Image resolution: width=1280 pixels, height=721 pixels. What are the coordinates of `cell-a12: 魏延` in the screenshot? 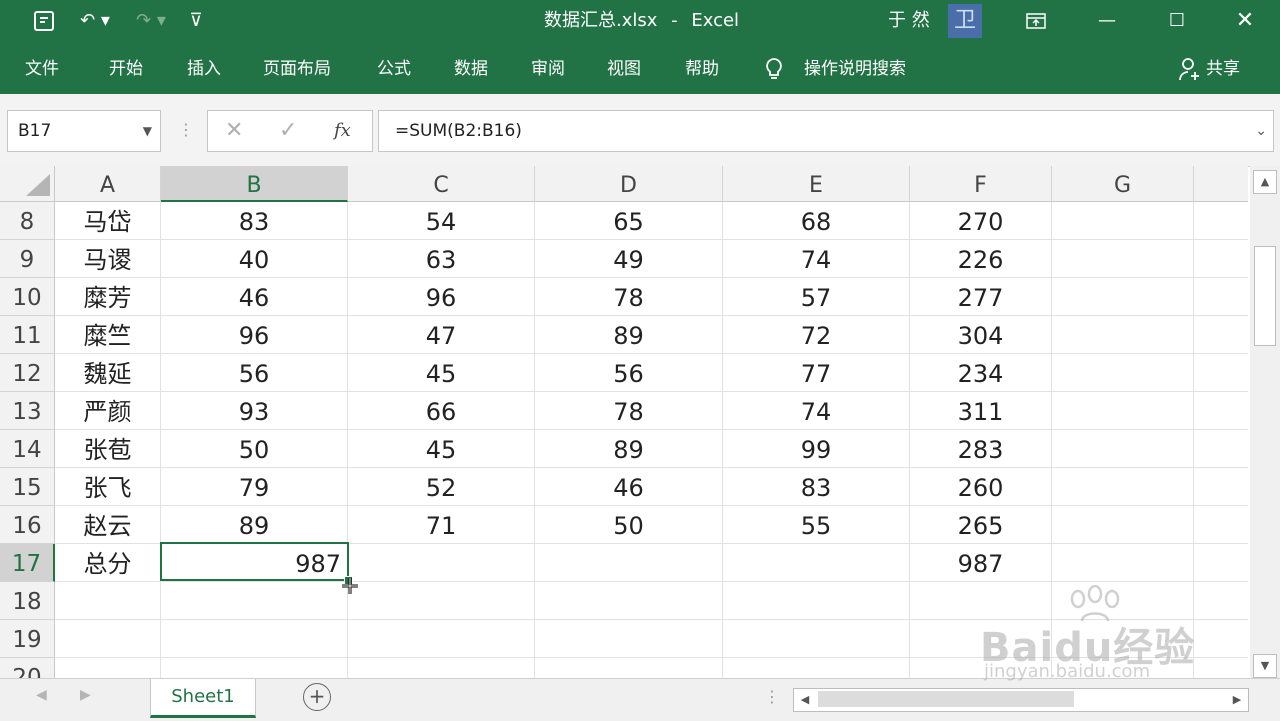 It's located at (108, 373).